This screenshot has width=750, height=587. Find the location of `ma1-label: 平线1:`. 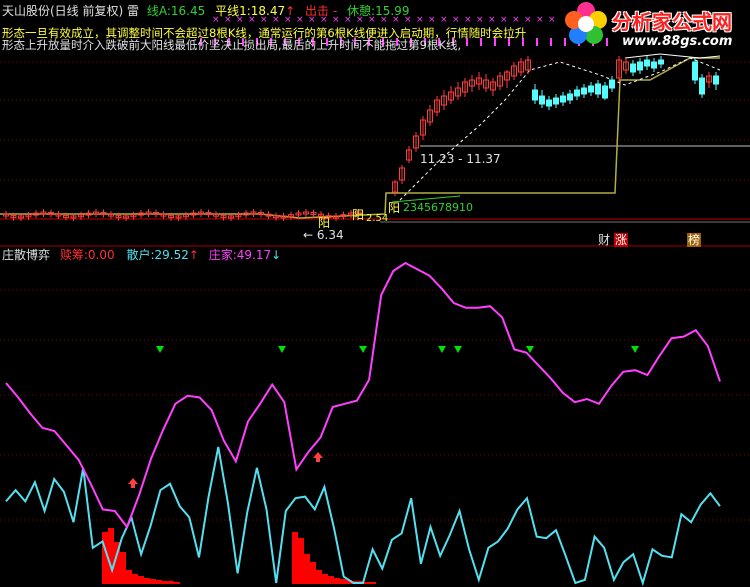

ma1-label: 平线1: is located at coordinates (233, 11).